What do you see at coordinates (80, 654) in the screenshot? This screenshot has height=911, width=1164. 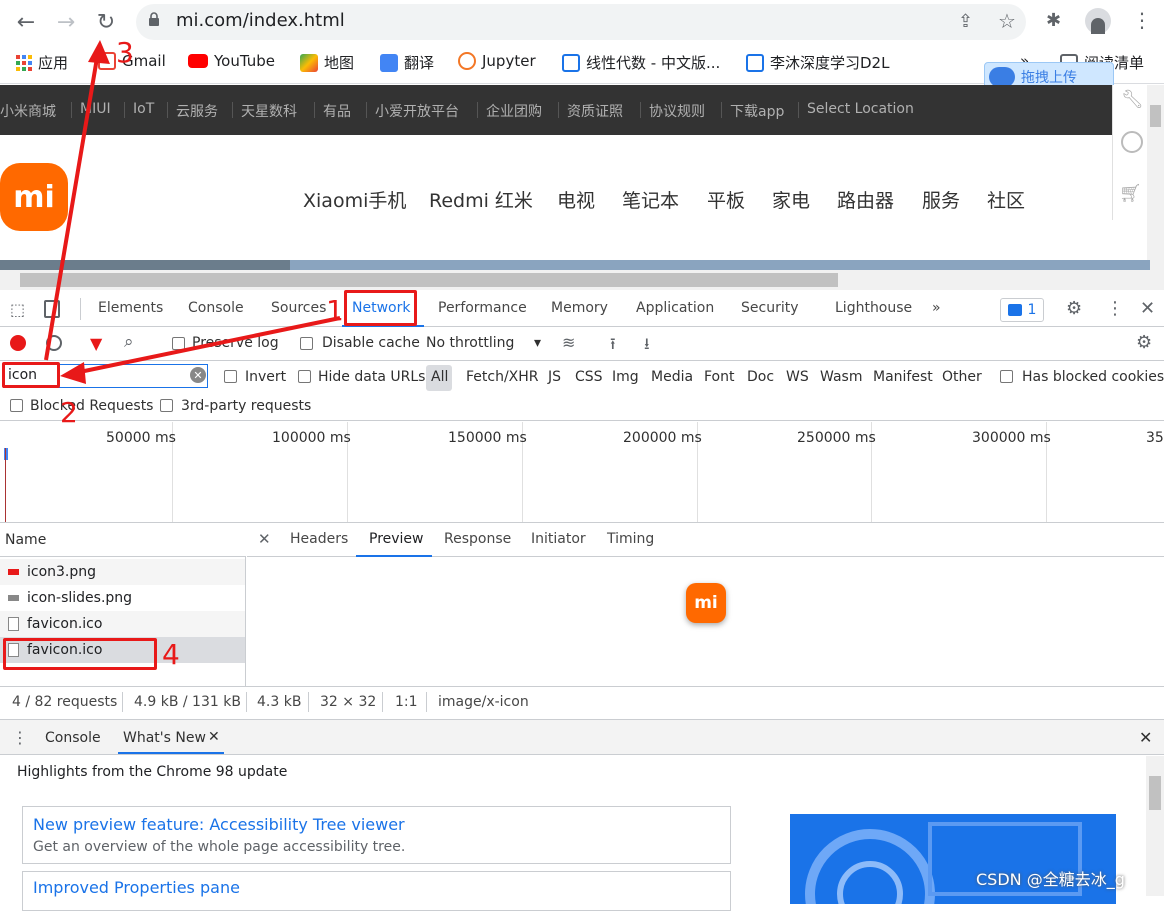 I see `annotation-box-favicon` at bounding box center [80, 654].